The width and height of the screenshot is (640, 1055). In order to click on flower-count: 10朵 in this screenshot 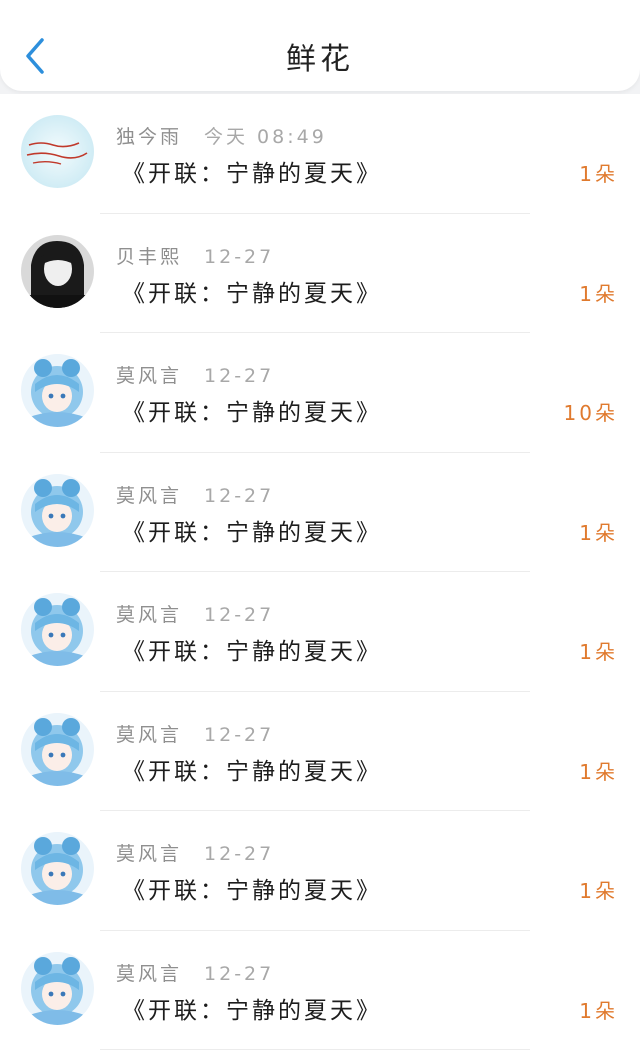, I will do `click(590, 413)`.